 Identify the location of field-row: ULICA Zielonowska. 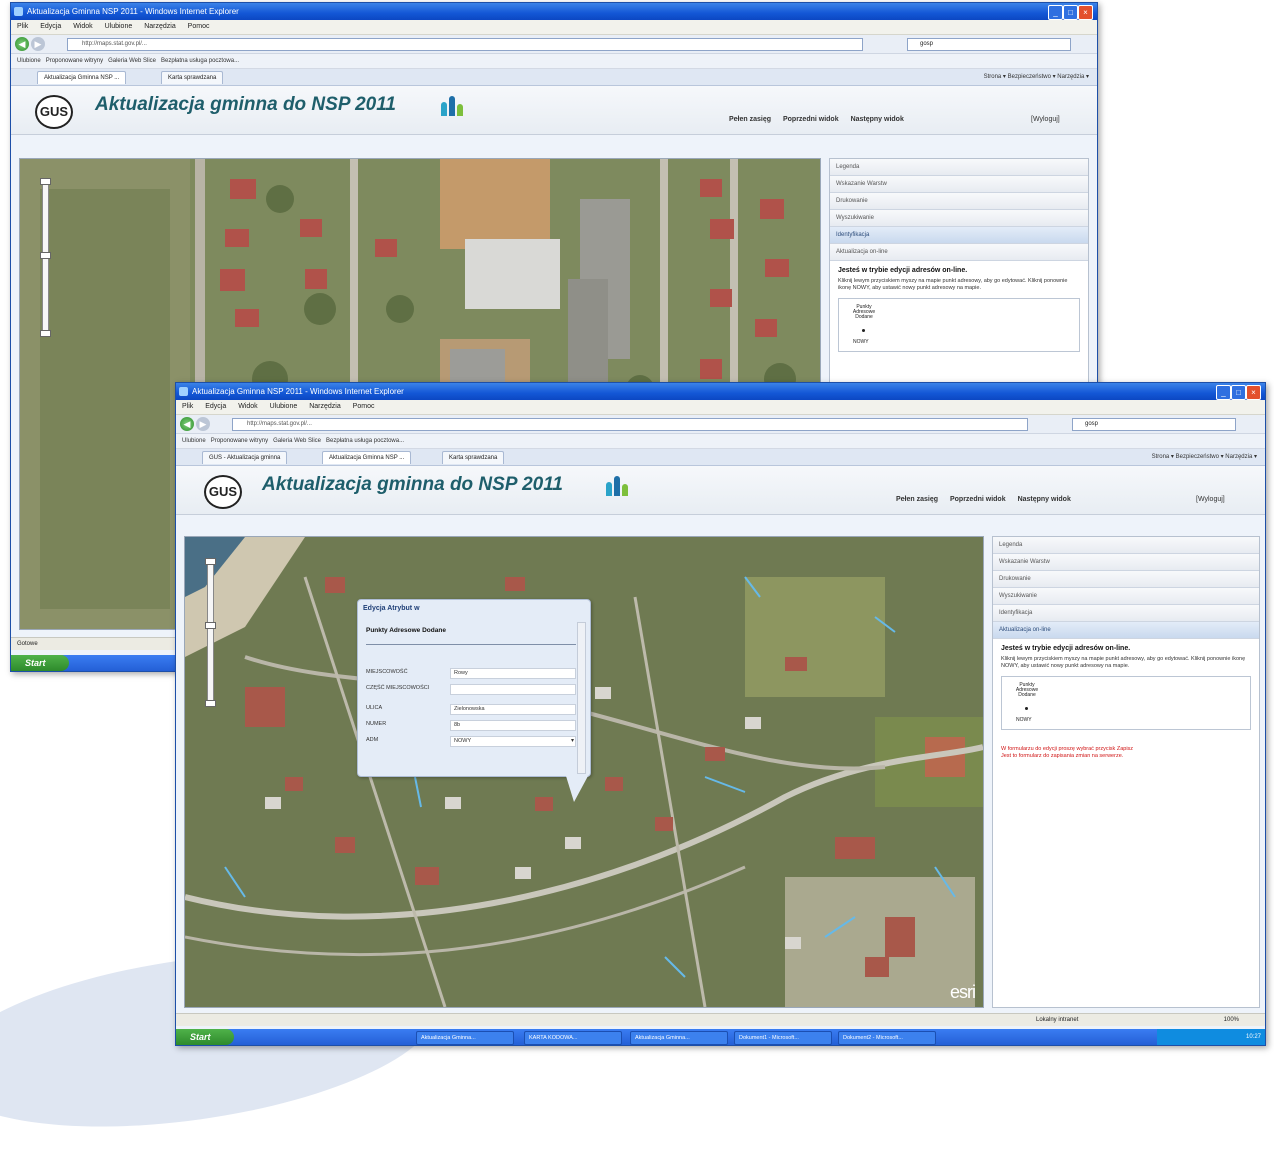
(471, 710).